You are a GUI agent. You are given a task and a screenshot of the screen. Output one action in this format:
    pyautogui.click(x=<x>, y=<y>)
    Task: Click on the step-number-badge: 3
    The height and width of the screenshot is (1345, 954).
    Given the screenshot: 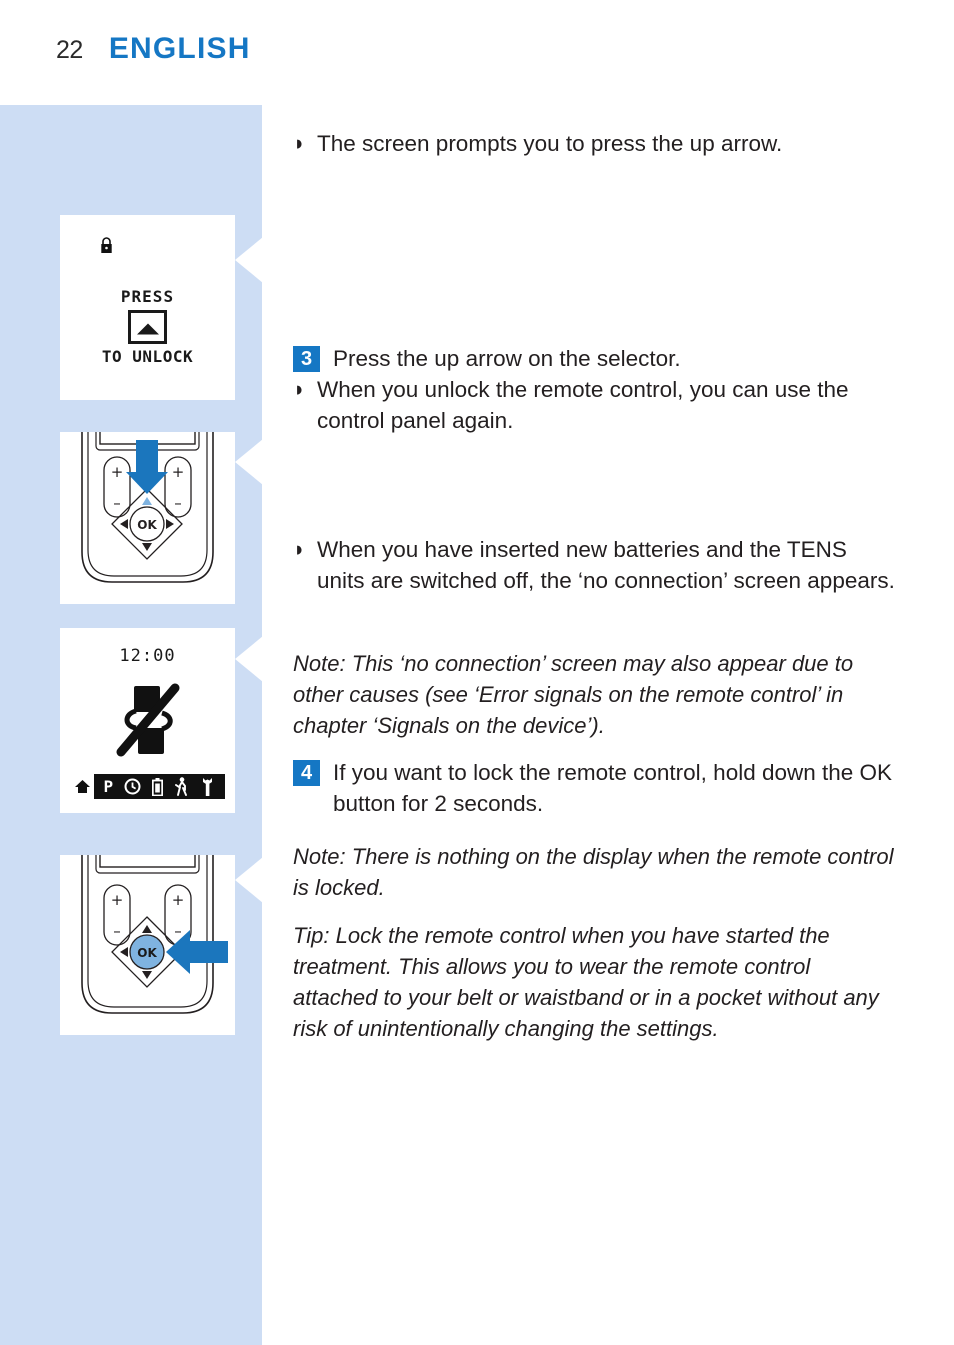 What is the action you would take?
    pyautogui.click(x=306, y=359)
    